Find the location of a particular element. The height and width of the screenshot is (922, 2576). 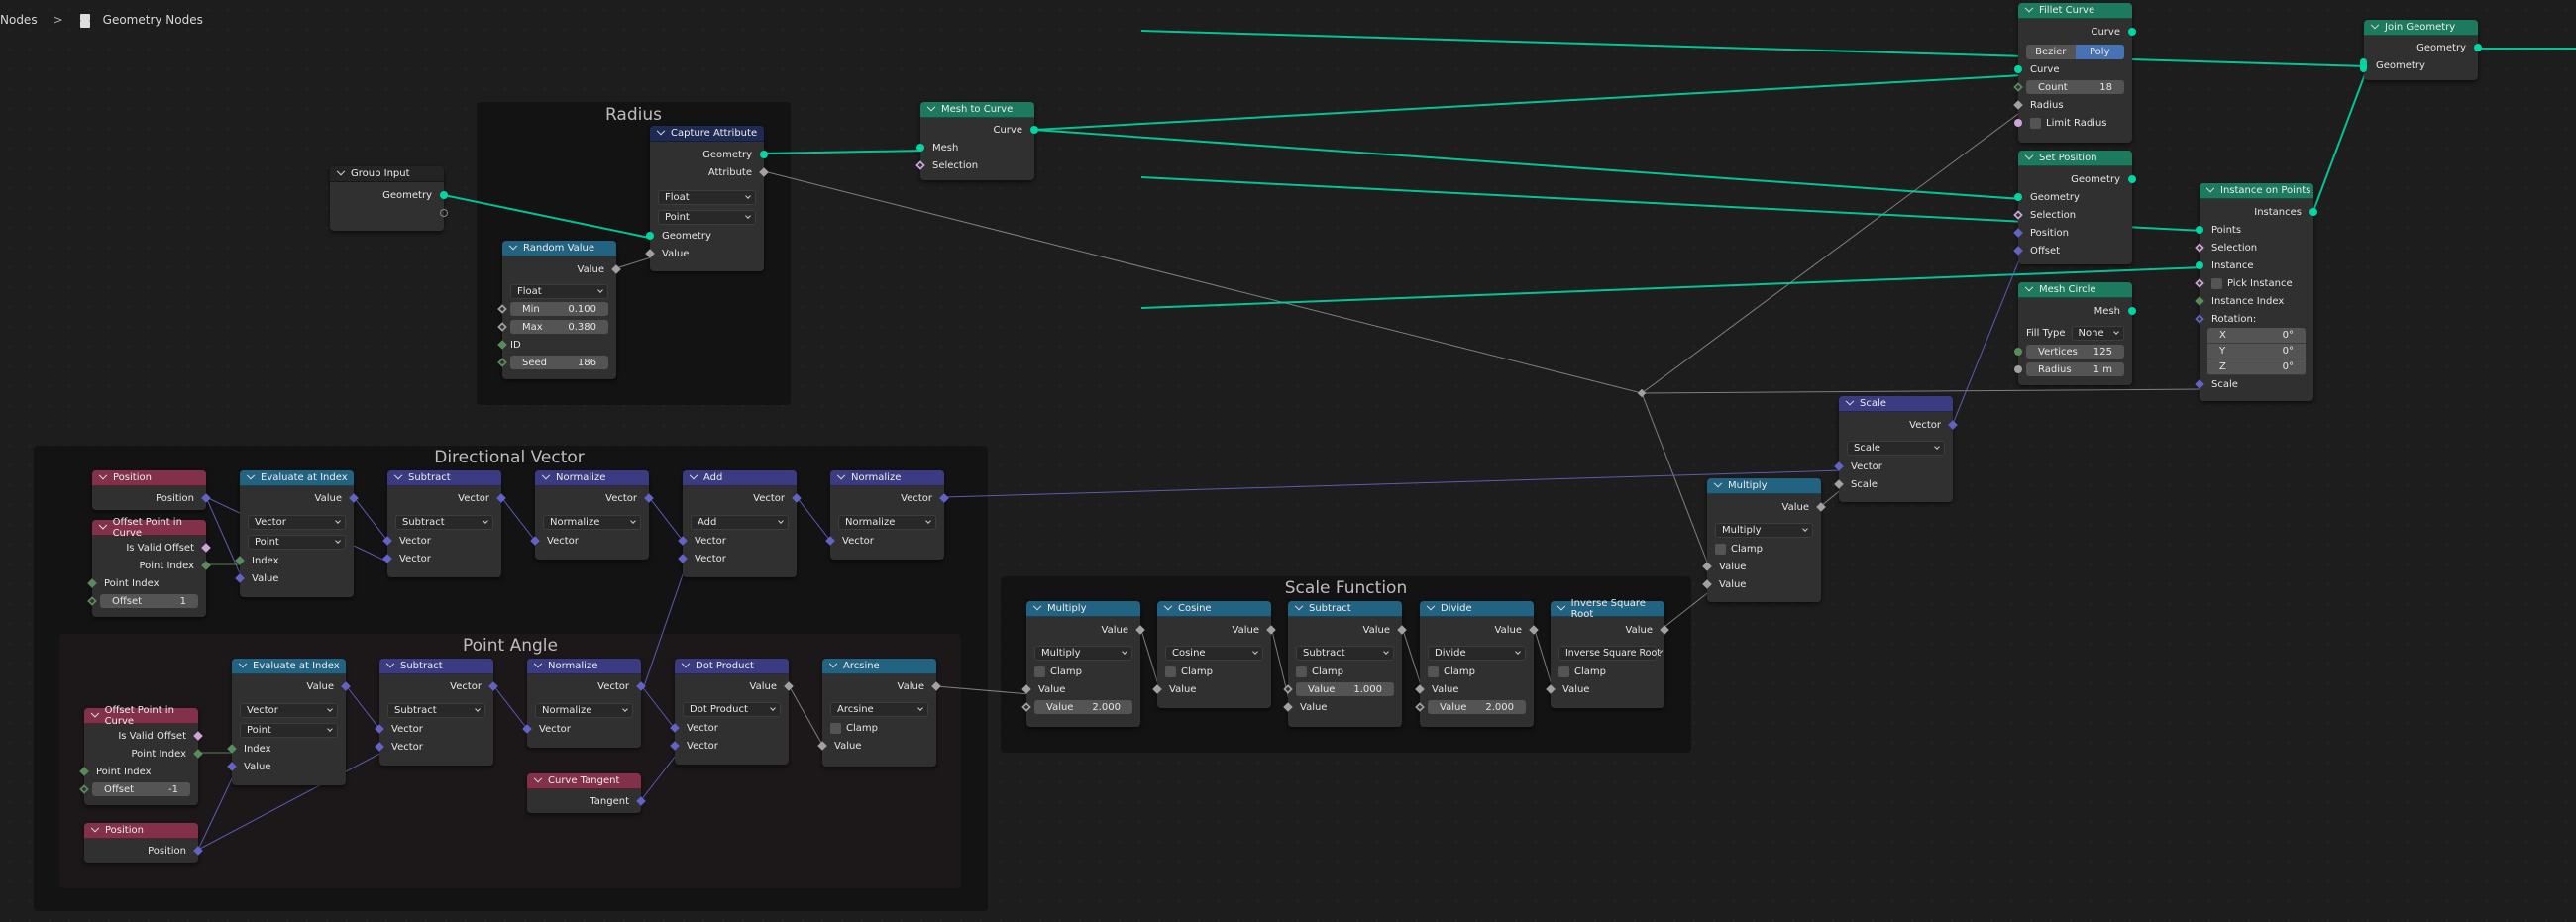

node-cosine: Cosine Value Cosine Clamp Value is located at coordinates (1214, 654).